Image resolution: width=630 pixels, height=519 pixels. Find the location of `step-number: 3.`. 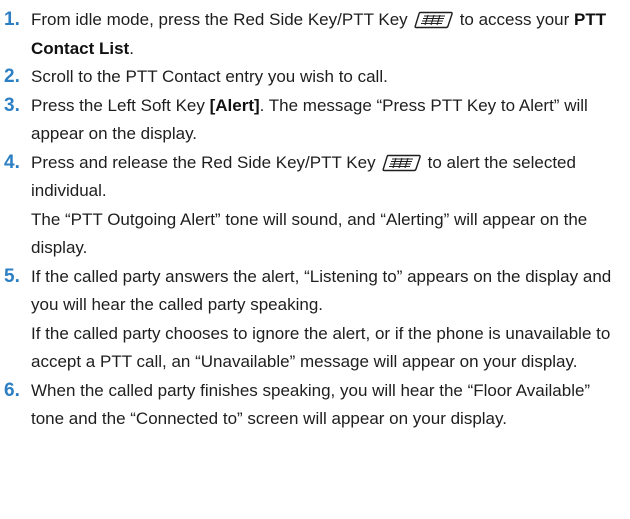

step-number: 3. is located at coordinates (12, 105).